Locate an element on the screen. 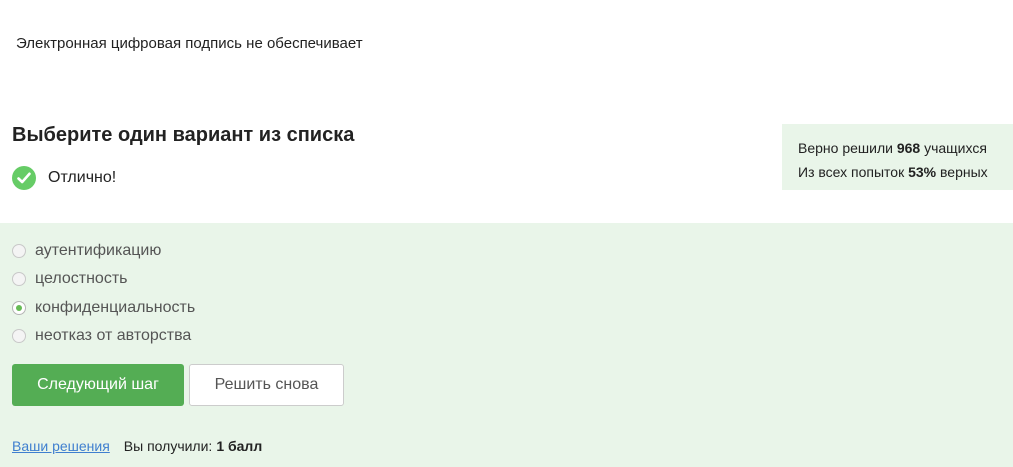 The height and width of the screenshot is (467, 1013). your-solutions-link: Ваши решения is located at coordinates (61, 446).